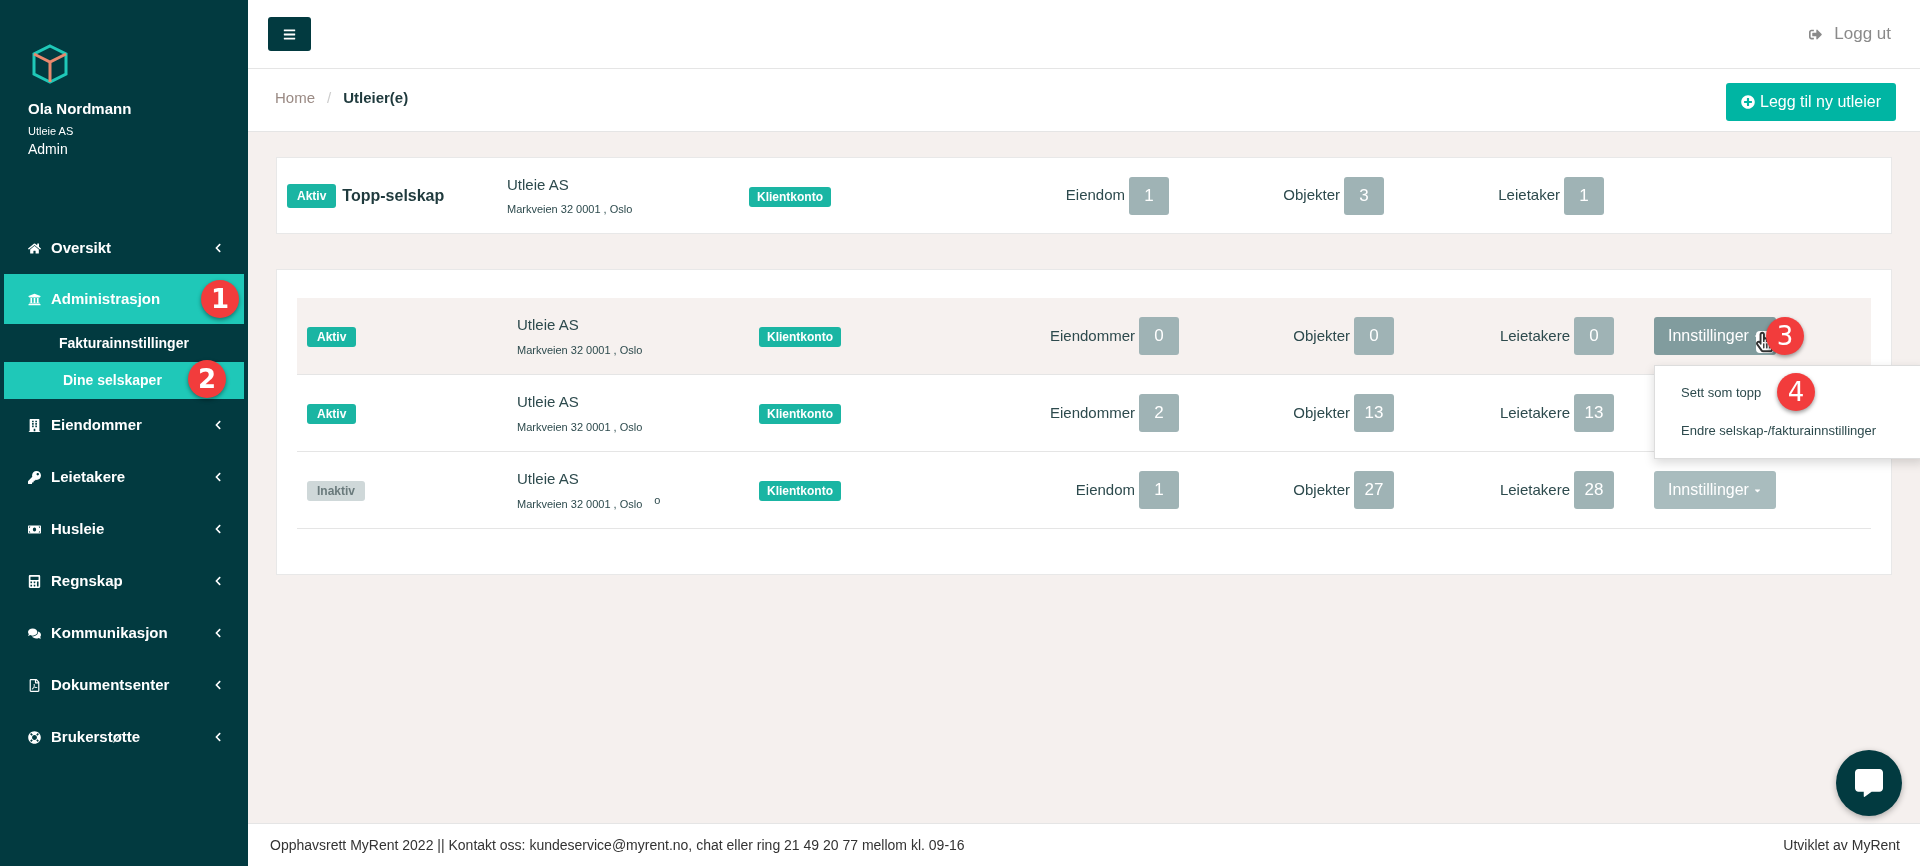 This screenshot has height=866, width=1920. What do you see at coordinates (124, 343) in the screenshot?
I see `nav-subitem: Fakturainnstillinger` at bounding box center [124, 343].